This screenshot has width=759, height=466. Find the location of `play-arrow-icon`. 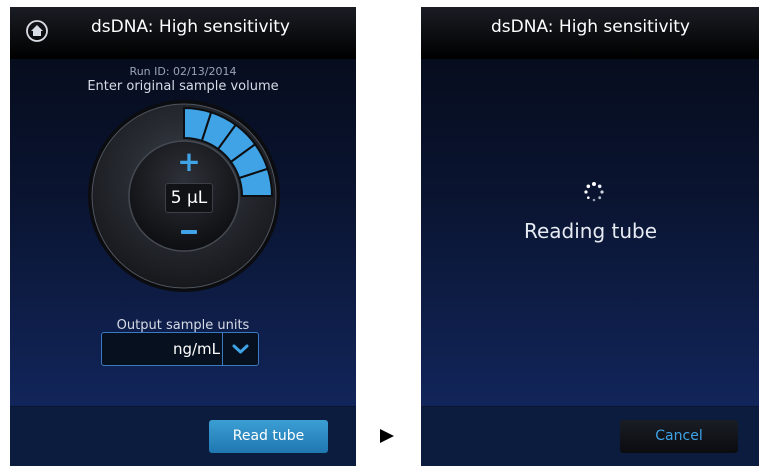

play-arrow-icon is located at coordinates (387, 436).